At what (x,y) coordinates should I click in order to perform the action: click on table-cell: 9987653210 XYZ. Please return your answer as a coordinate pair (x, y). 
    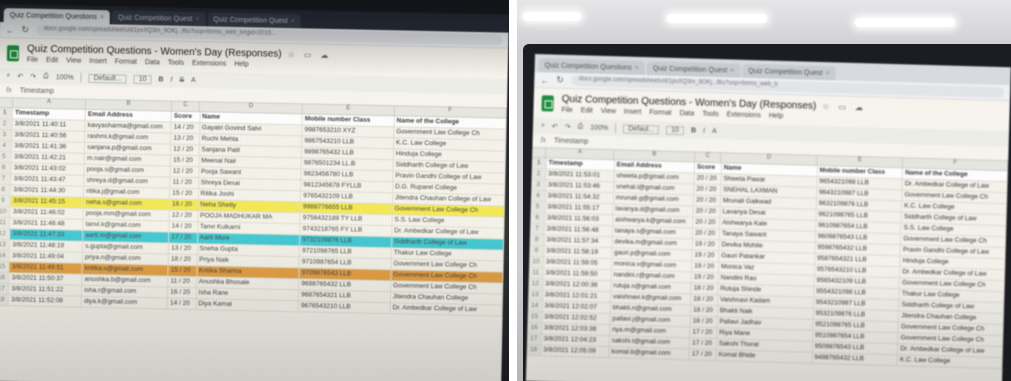
    Looking at the image, I should click on (348, 131).